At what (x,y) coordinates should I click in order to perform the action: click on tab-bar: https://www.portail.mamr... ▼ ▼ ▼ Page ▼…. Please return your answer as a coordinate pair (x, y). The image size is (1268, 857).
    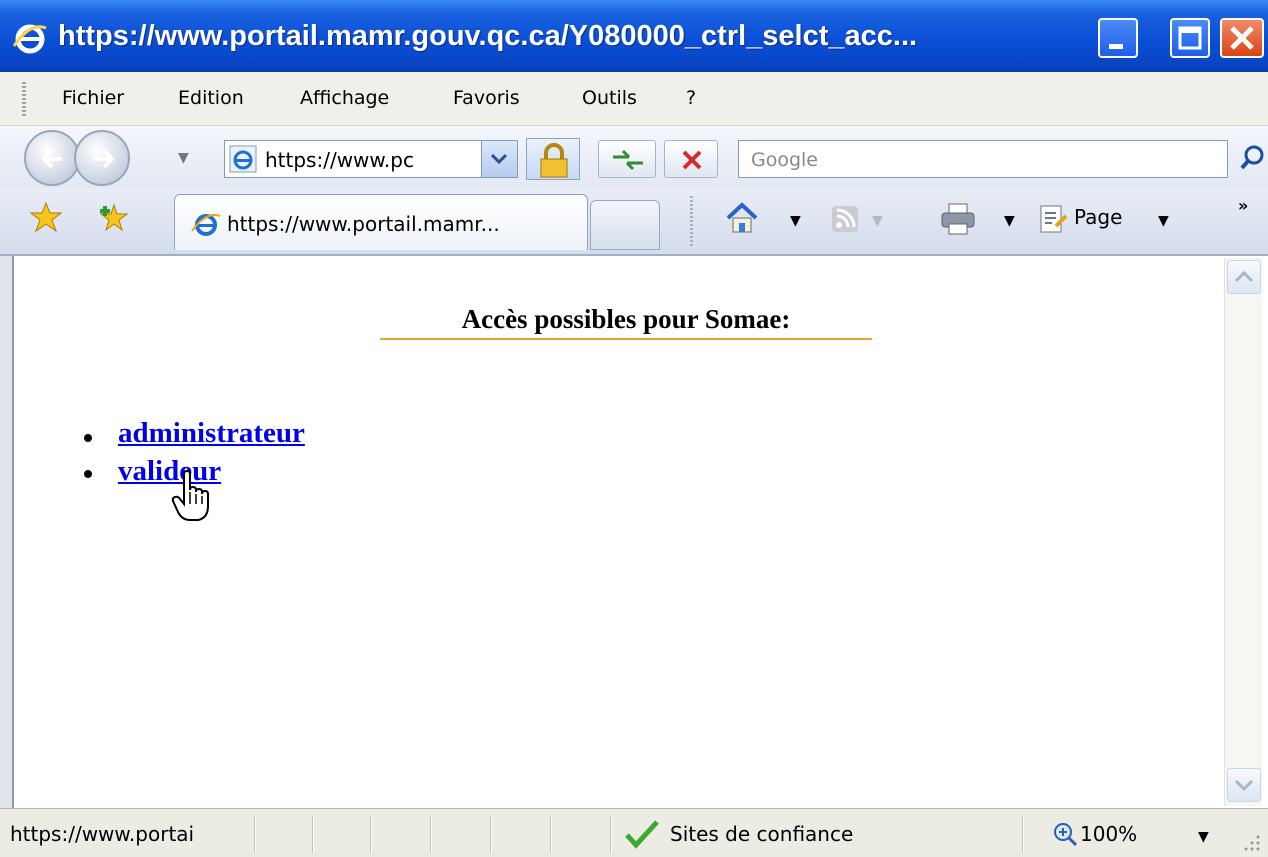
    Looking at the image, I should click on (634, 222).